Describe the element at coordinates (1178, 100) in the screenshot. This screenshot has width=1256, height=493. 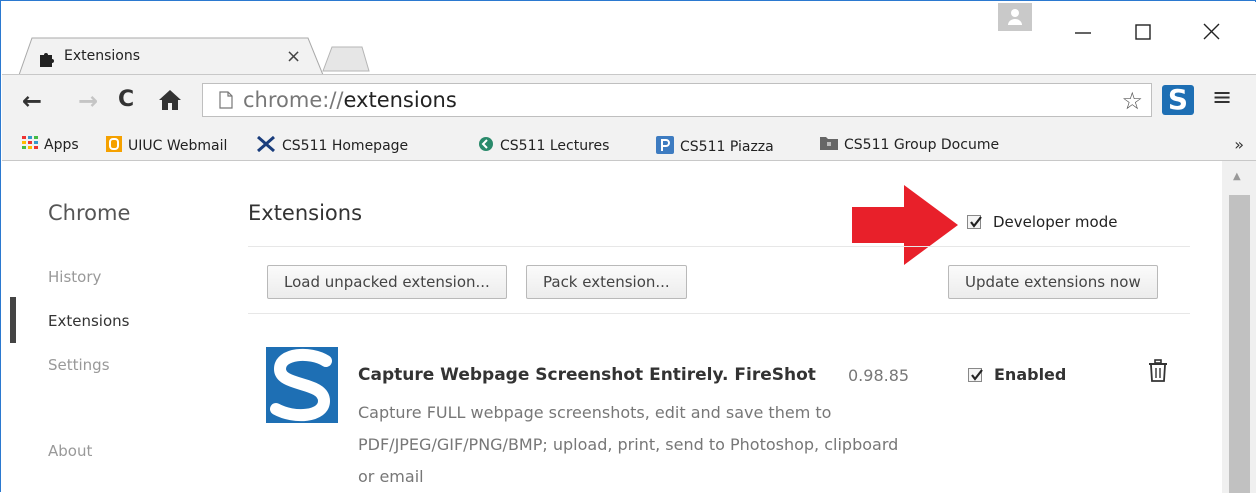
I see `fireshot-extension-icon: S` at that location.